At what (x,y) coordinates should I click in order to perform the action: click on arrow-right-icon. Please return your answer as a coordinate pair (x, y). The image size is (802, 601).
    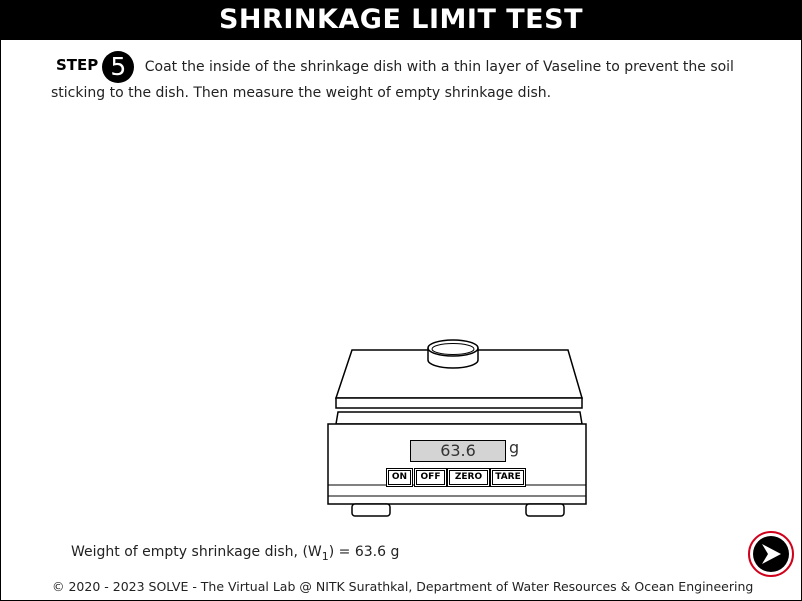
    Looking at the image, I should click on (771, 554).